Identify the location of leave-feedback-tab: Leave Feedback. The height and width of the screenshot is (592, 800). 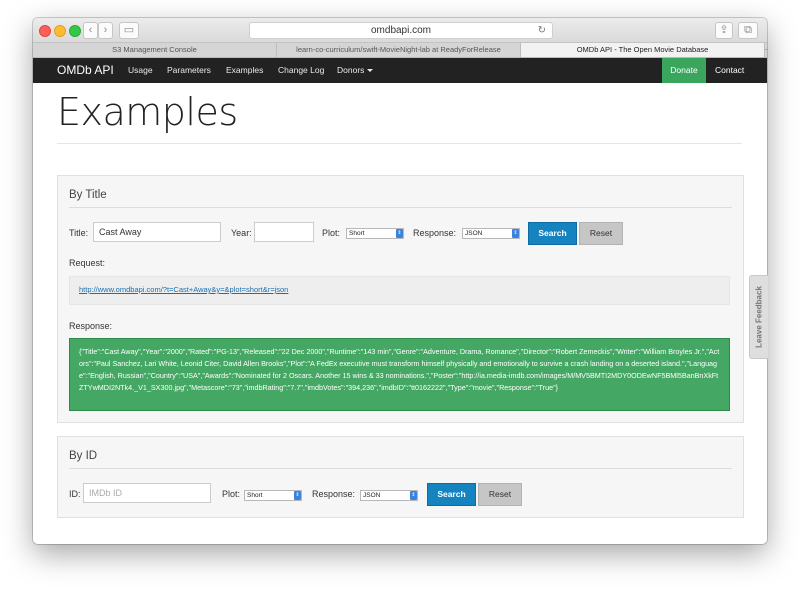
(758, 317).